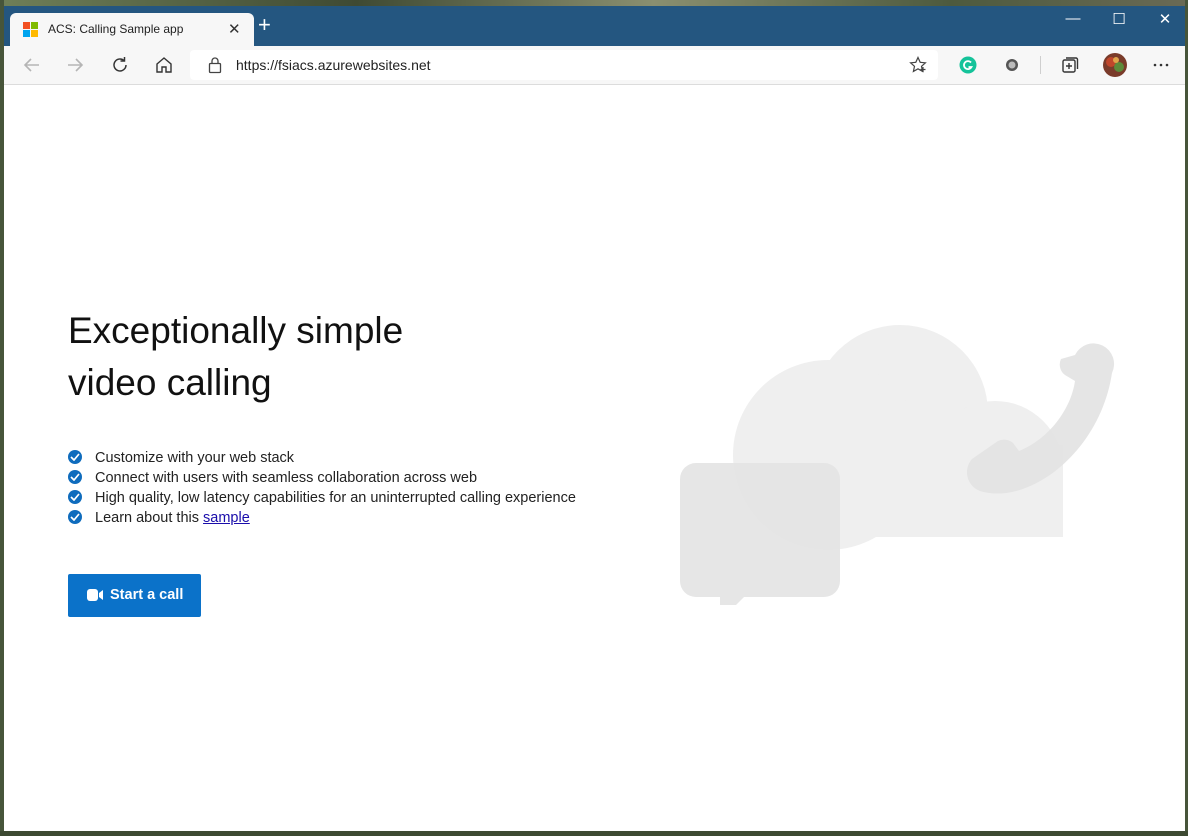 This screenshot has height=836, width=1188. Describe the element at coordinates (760, 538) in the screenshot. I see `chat-bubble-illustration` at that location.